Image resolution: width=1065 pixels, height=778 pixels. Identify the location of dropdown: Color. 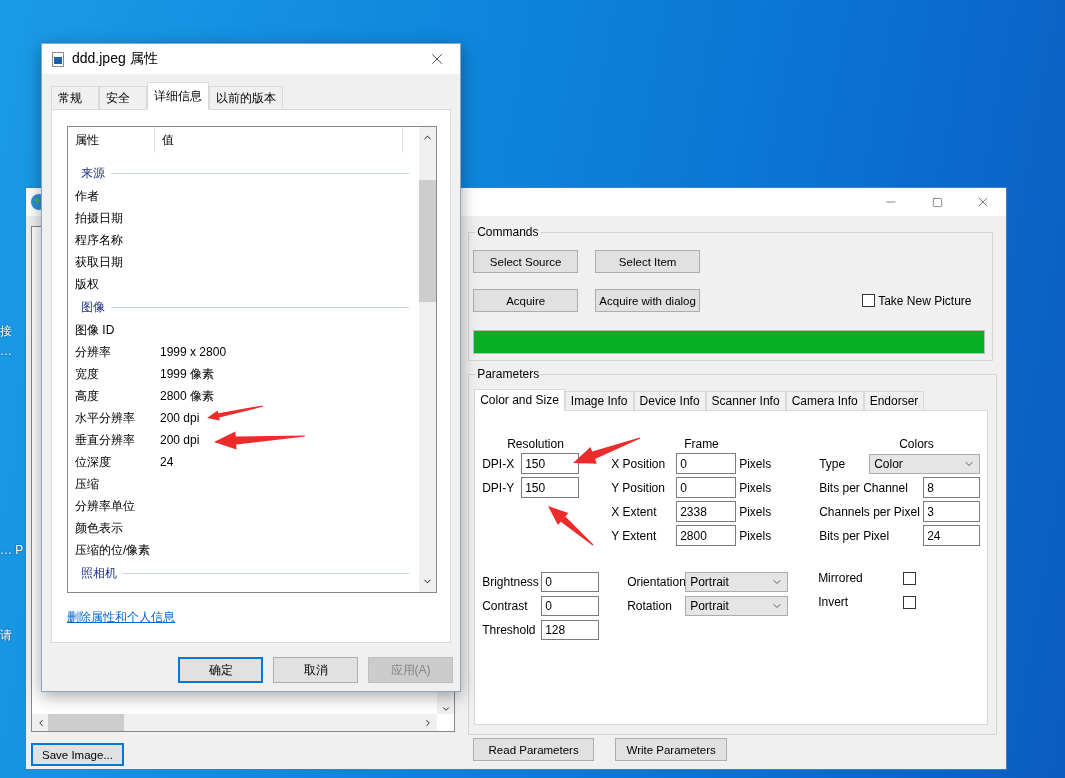
(925, 463).